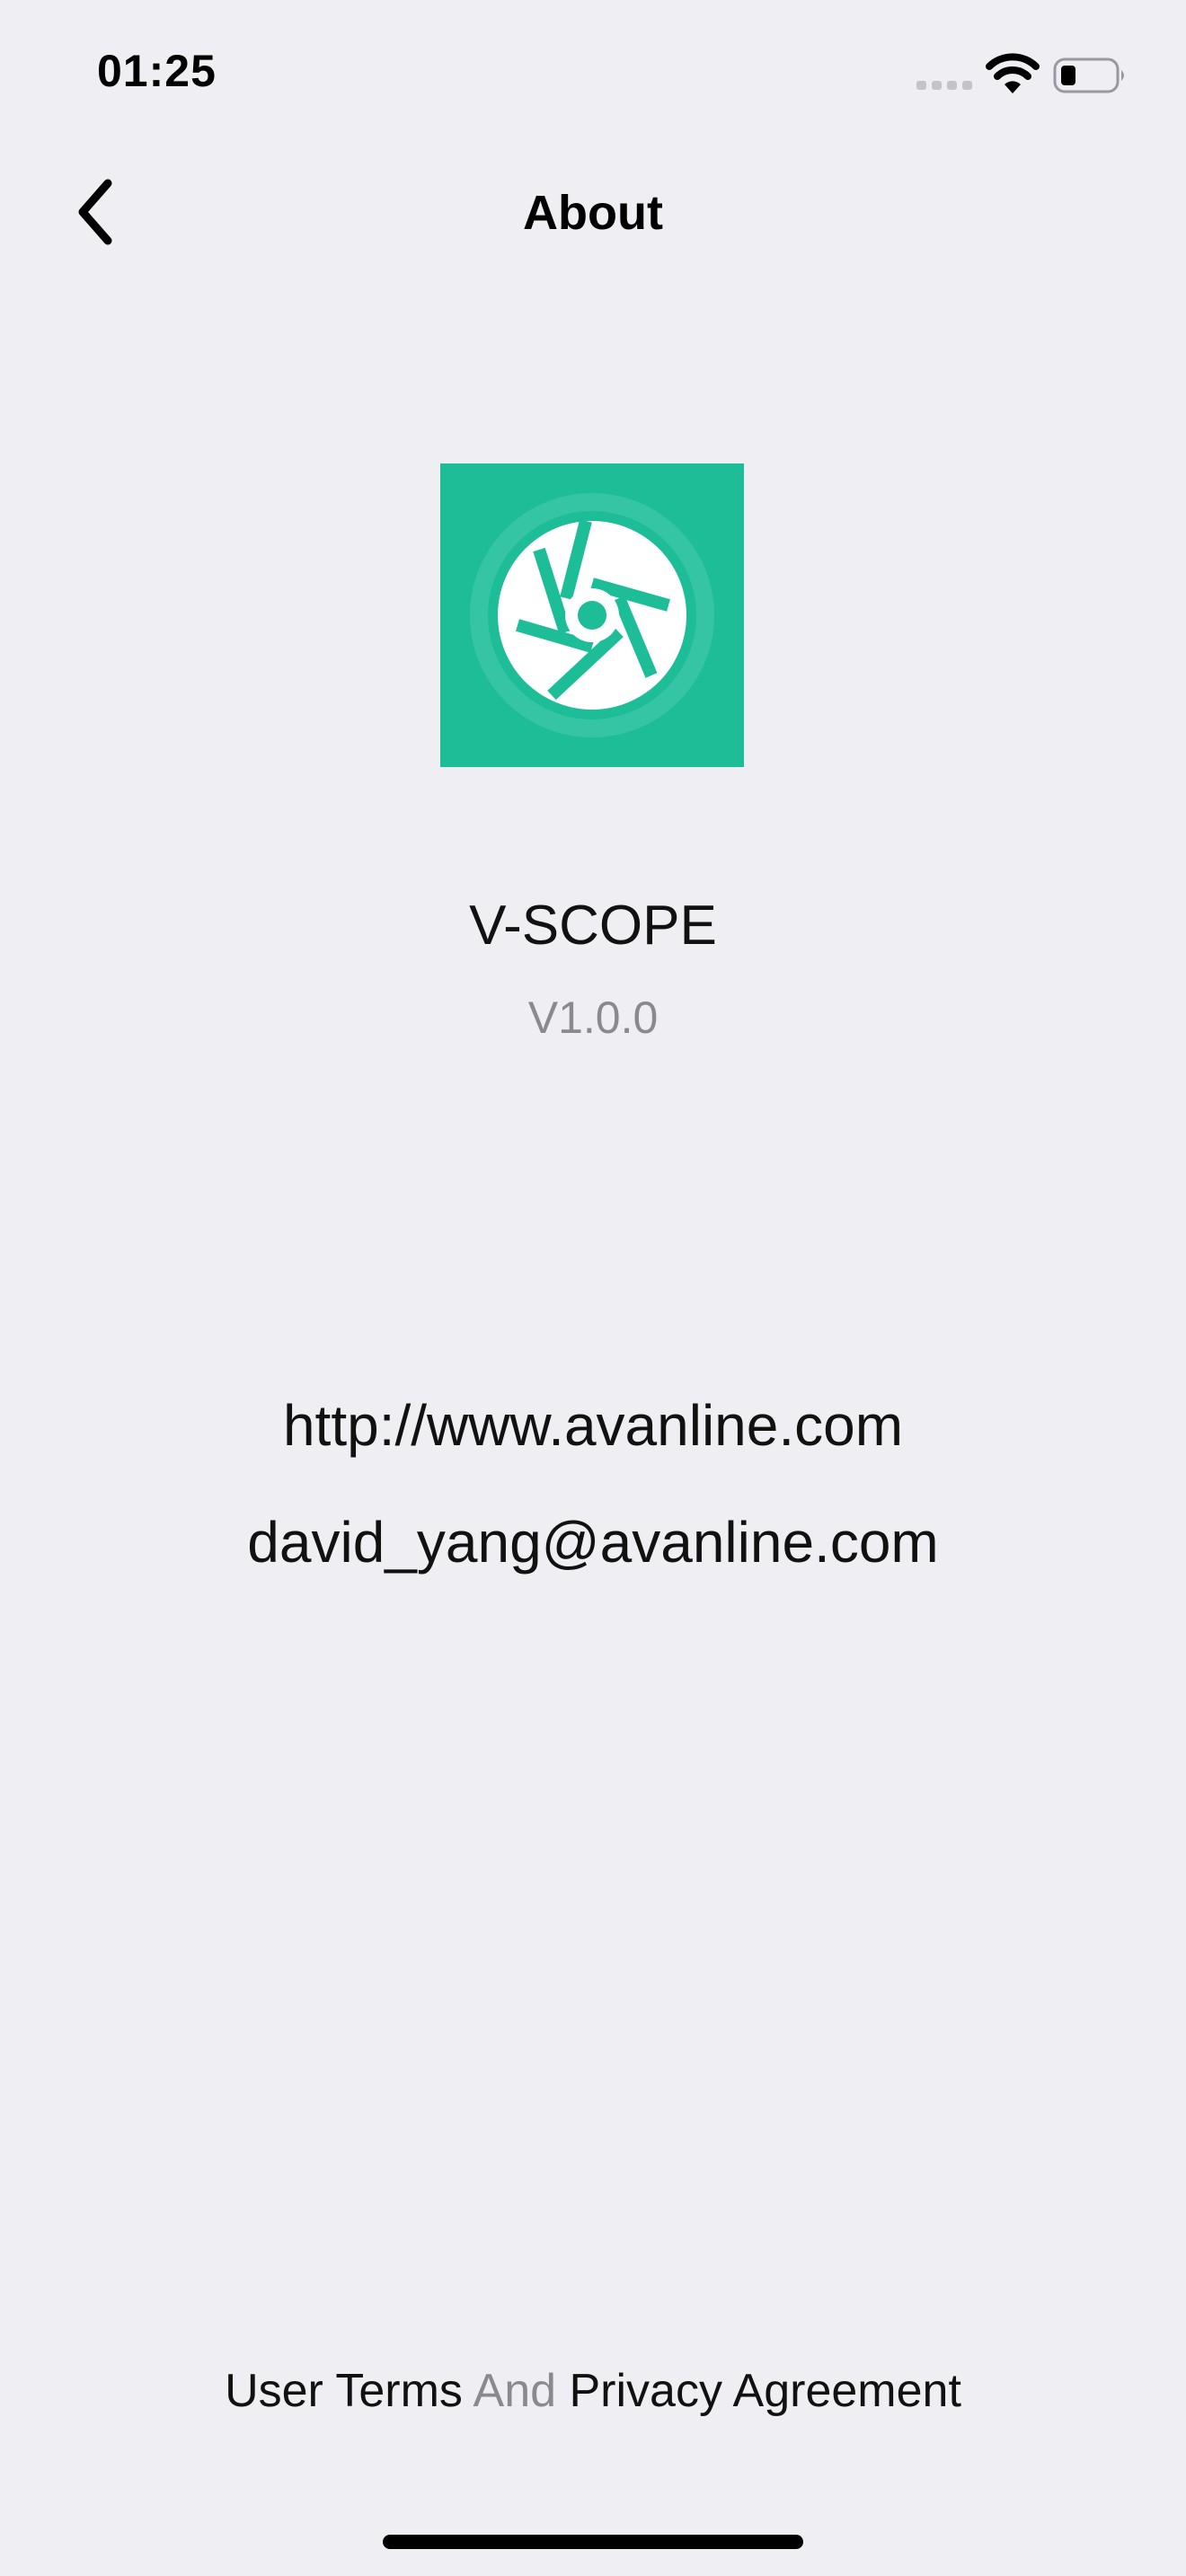 The width and height of the screenshot is (1186, 2576). What do you see at coordinates (593, 1425) in the screenshot?
I see `website-link: http://www.avanline.com` at bounding box center [593, 1425].